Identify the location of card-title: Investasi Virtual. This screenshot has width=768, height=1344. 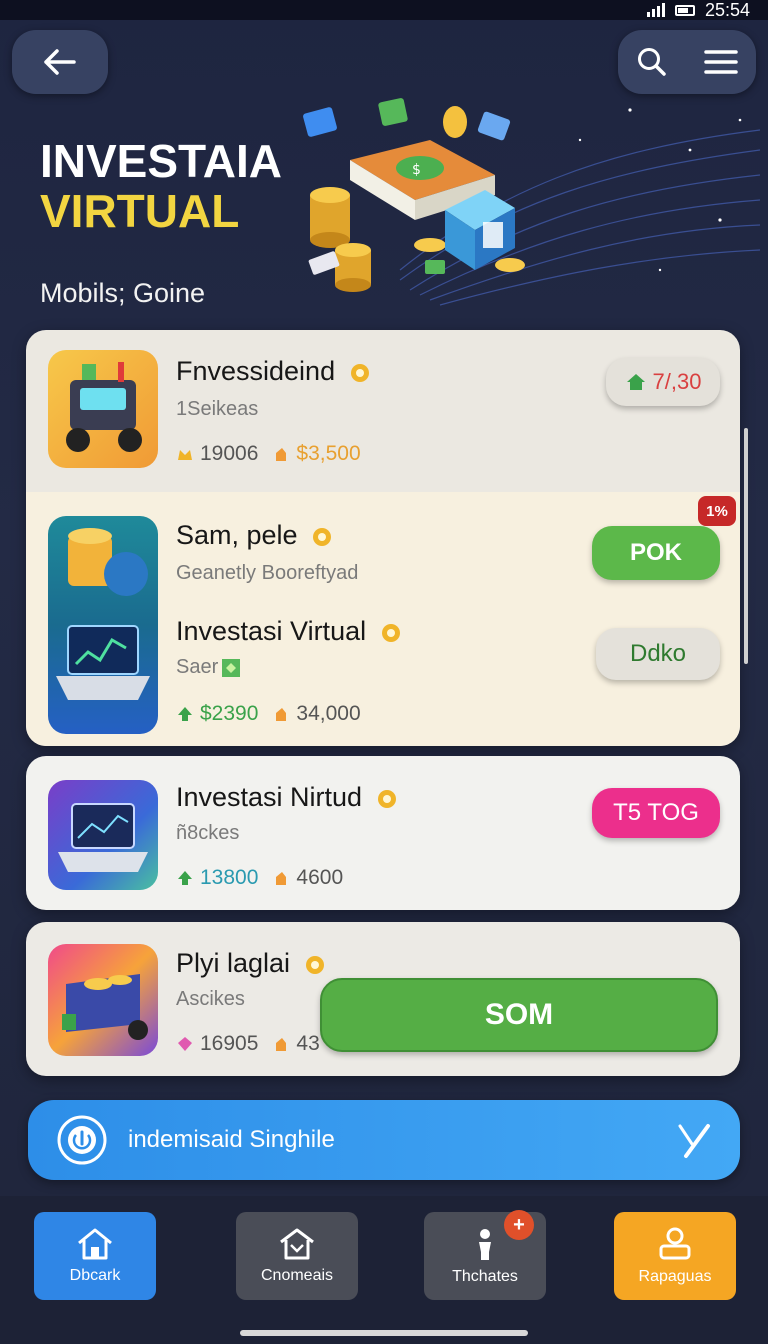
(289, 631).